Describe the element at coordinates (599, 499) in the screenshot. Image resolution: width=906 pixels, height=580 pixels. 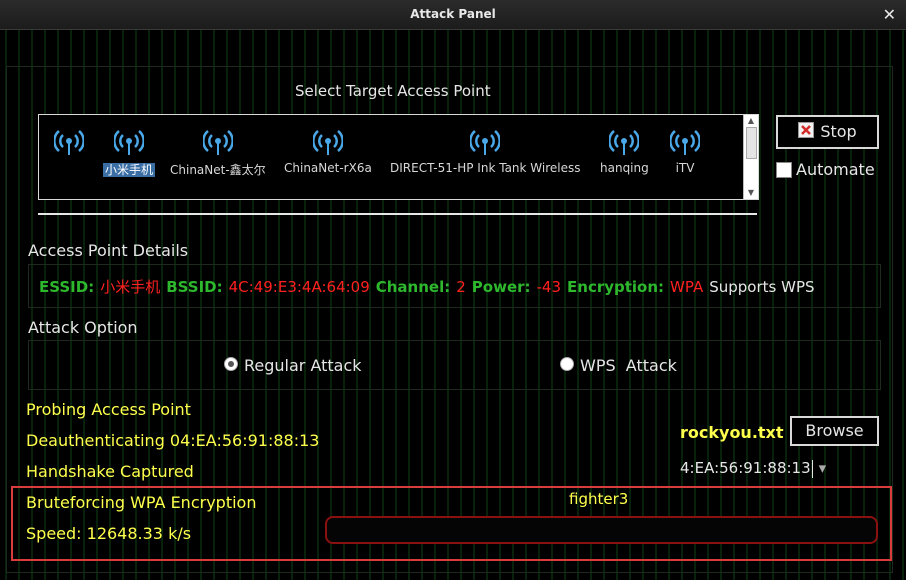
I see `current-key-label: fighter3` at that location.